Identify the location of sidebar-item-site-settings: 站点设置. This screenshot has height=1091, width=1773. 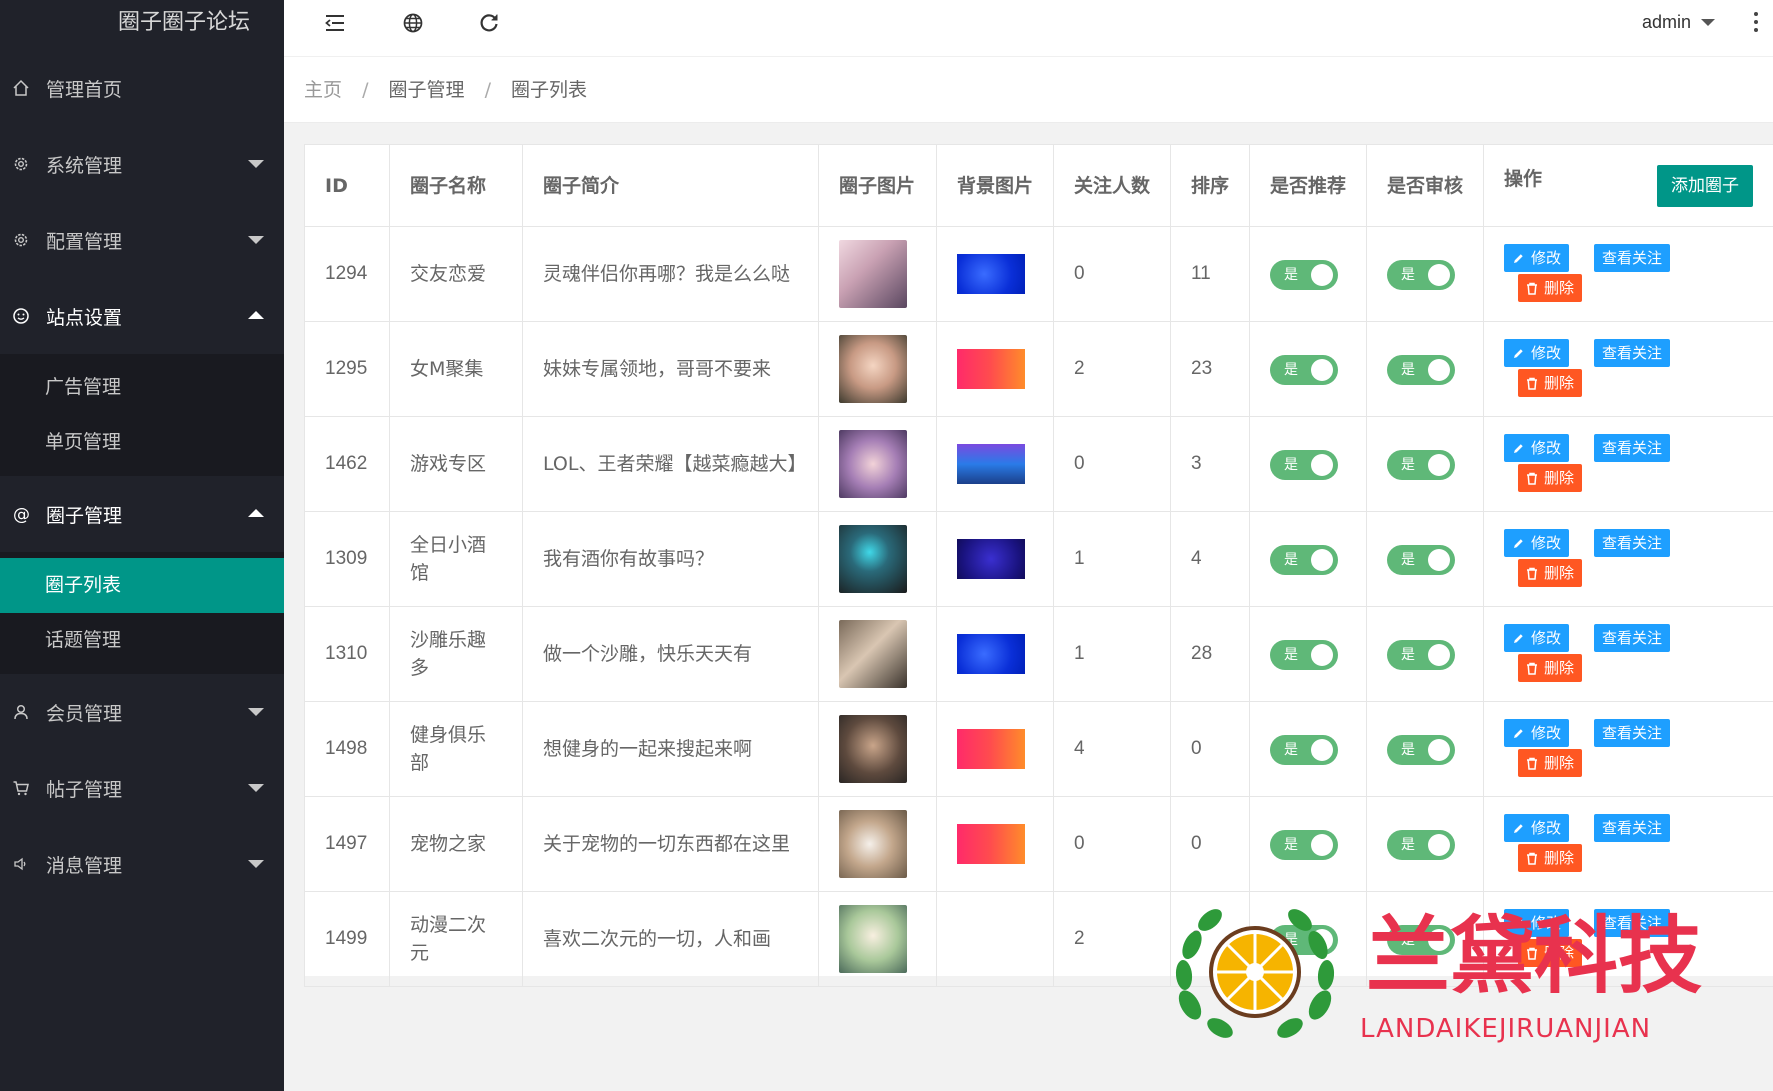
(142, 316).